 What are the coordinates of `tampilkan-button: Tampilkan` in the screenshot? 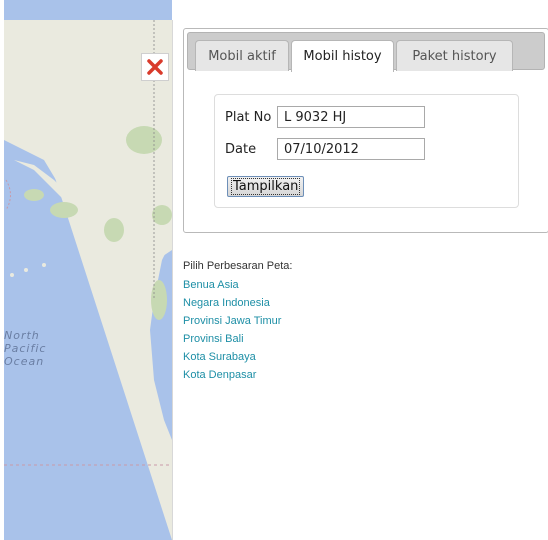 It's located at (266, 186).